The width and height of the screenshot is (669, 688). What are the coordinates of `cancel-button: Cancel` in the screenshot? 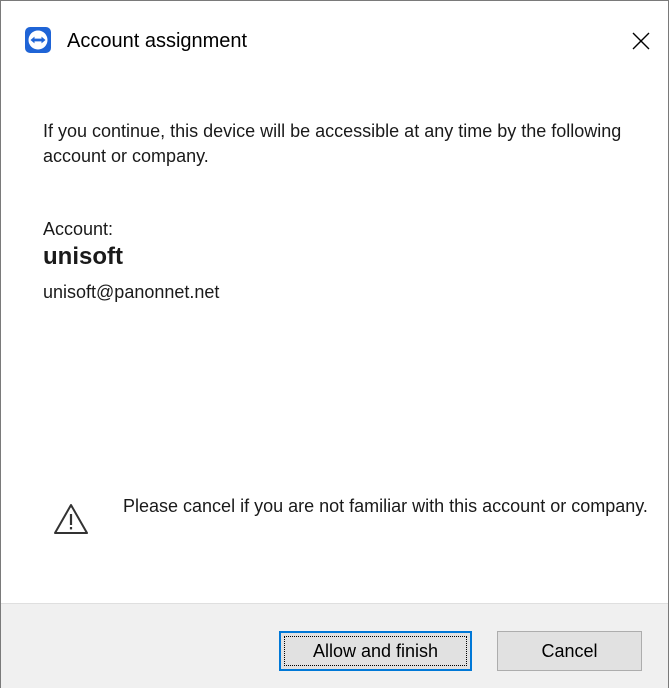 It's located at (569, 651).